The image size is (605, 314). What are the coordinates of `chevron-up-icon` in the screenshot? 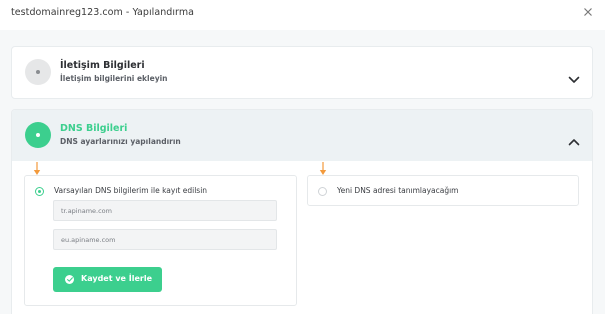 It's located at (574, 138).